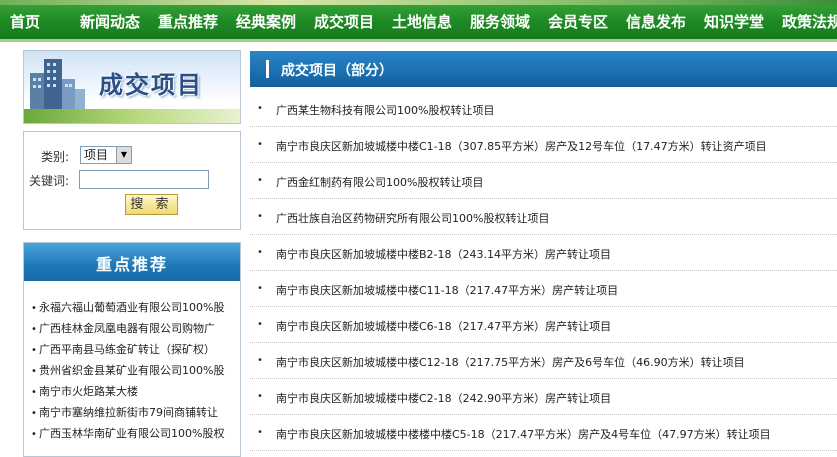 Image resolution: width=837 pixels, height=457 pixels. I want to click on list-item: • 永福六福山葡萄酒业有限公司100%股, so click(135, 307).